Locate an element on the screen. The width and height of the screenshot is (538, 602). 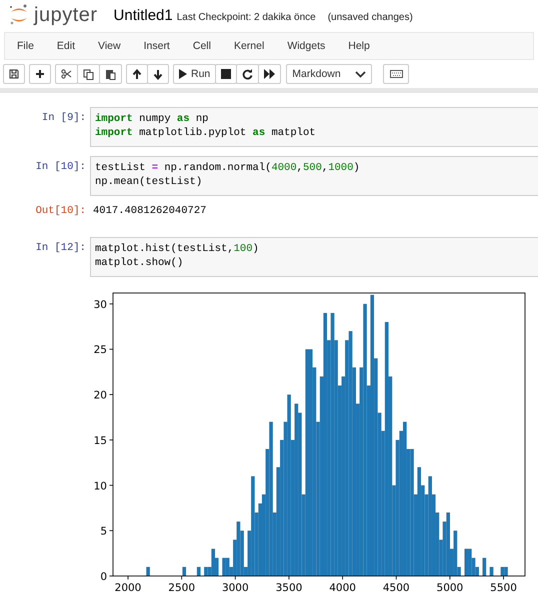
x-tick-label: 2500 is located at coordinates (182, 588).